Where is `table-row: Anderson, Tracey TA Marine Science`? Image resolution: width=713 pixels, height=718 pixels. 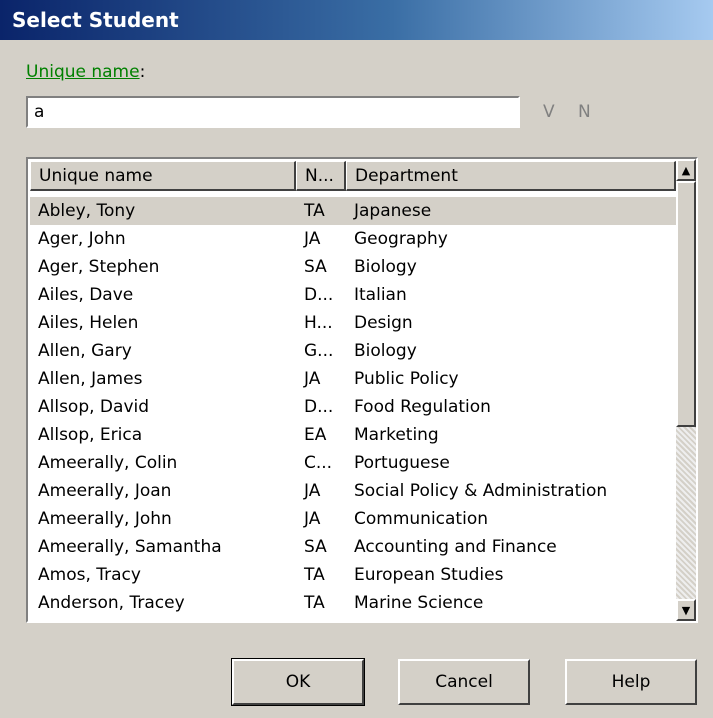 table-row: Anderson, Tracey TA Marine Science is located at coordinates (353, 603).